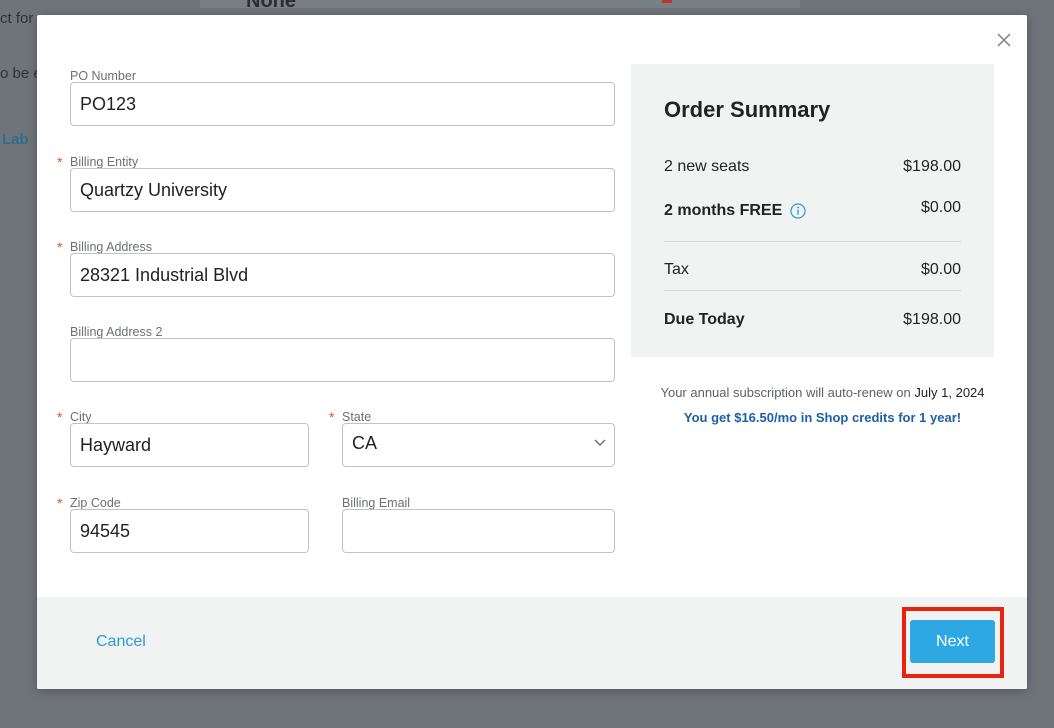 The width and height of the screenshot is (1054, 728). What do you see at coordinates (949, 392) in the screenshot?
I see `auto-renew-date: July 1, 2024` at bounding box center [949, 392].